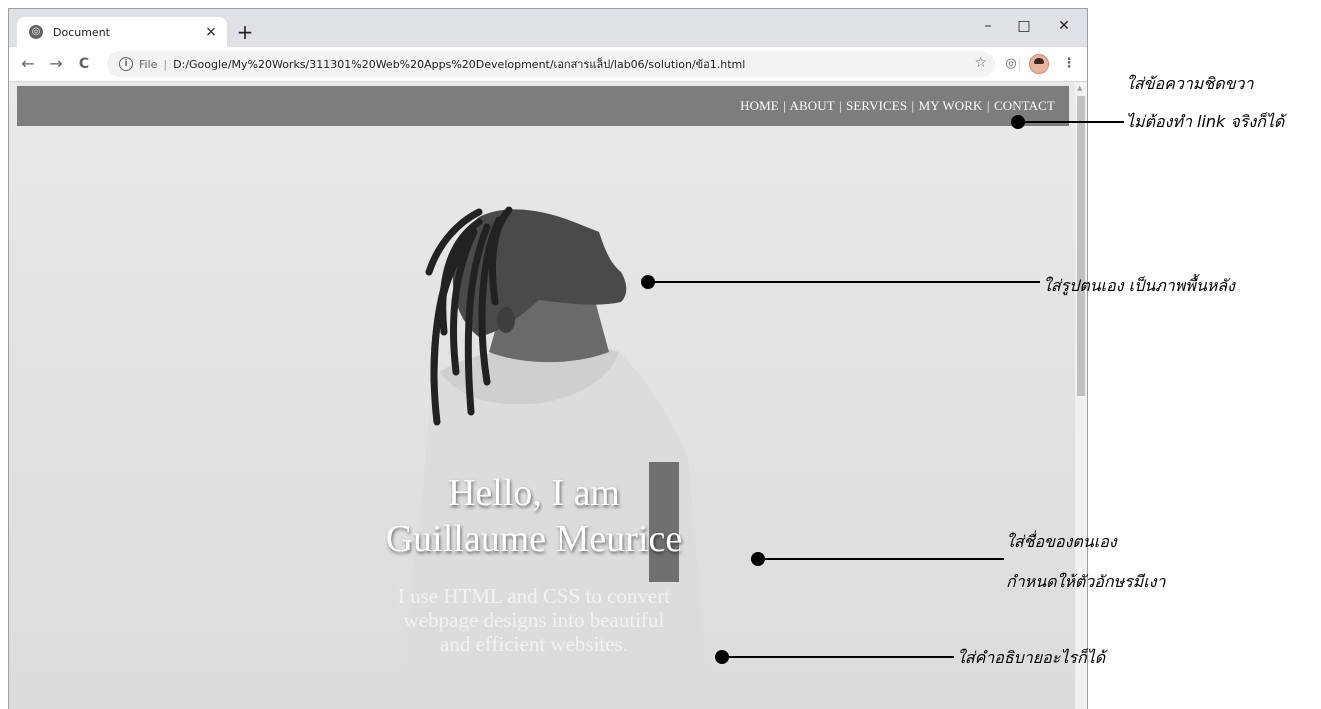  What do you see at coordinates (882, 559) in the screenshot?
I see `callout-line-name` at bounding box center [882, 559].